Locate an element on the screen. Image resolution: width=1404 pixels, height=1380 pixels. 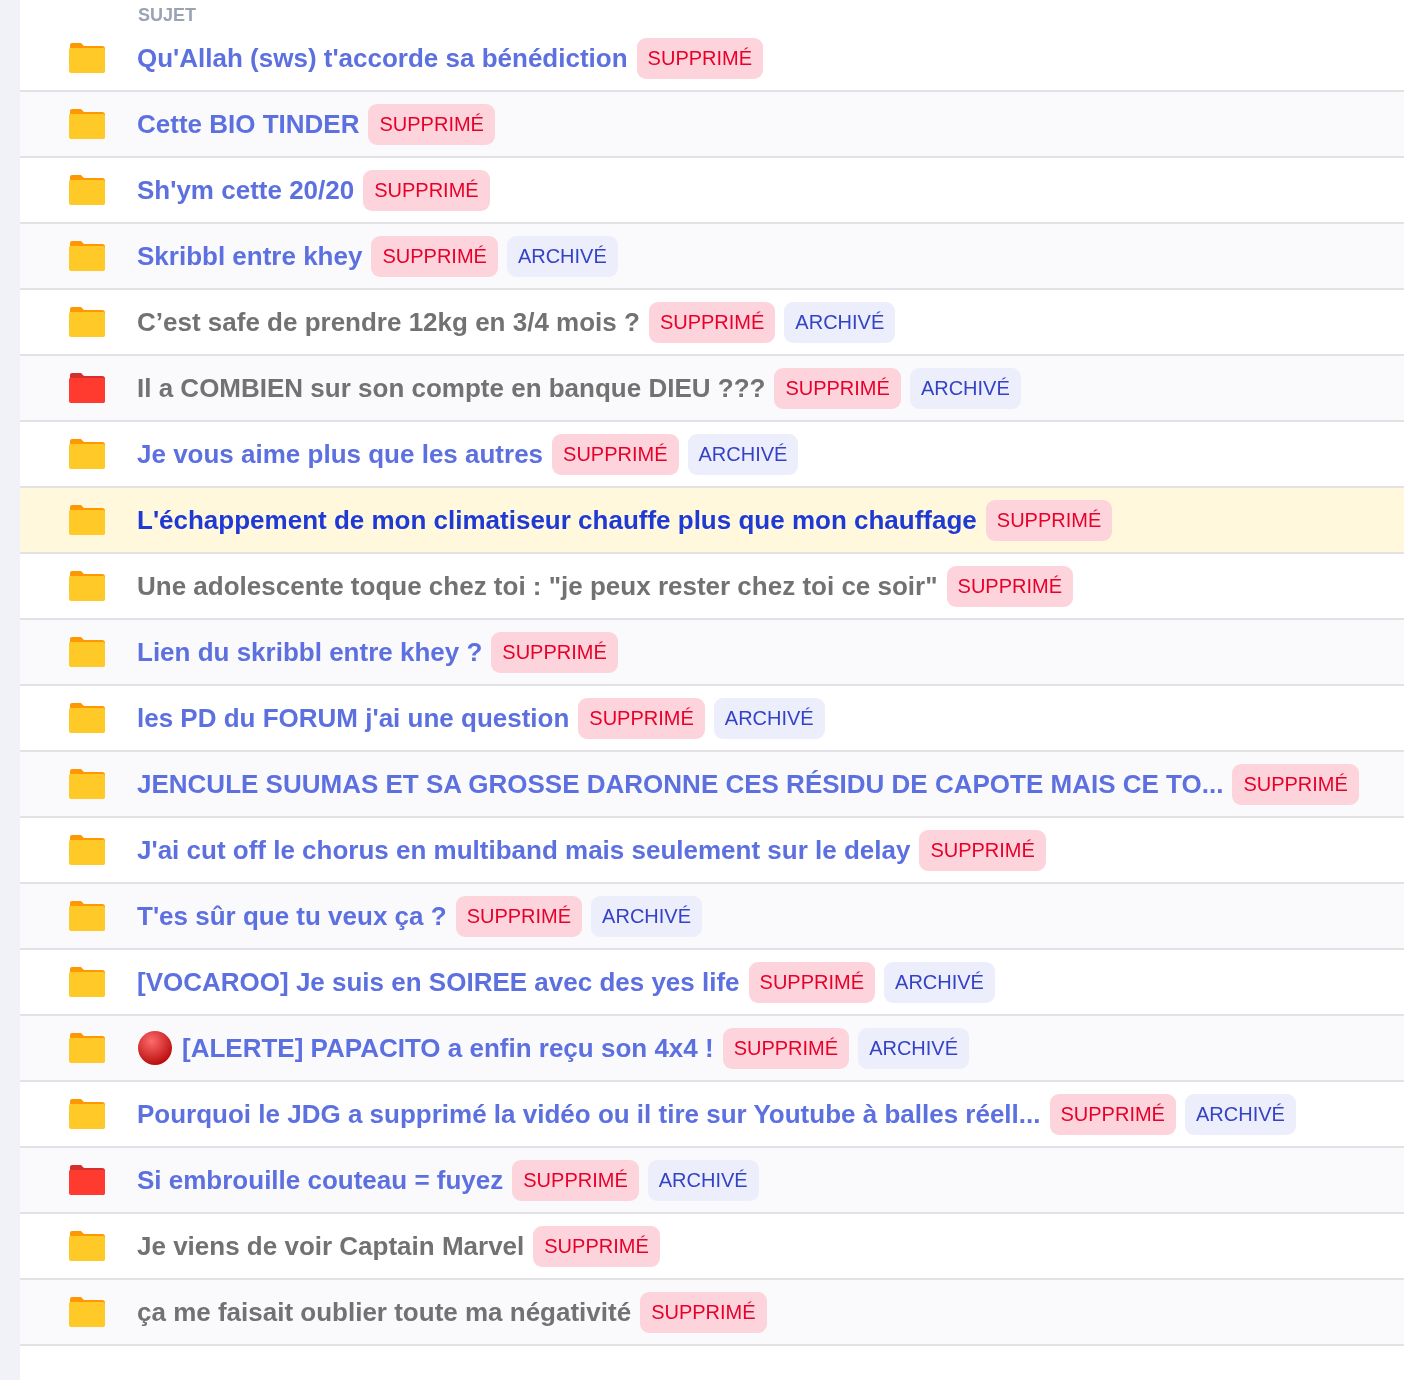
topic-link: ça me faisait oublier toute ma négativité is located at coordinates (384, 1312).